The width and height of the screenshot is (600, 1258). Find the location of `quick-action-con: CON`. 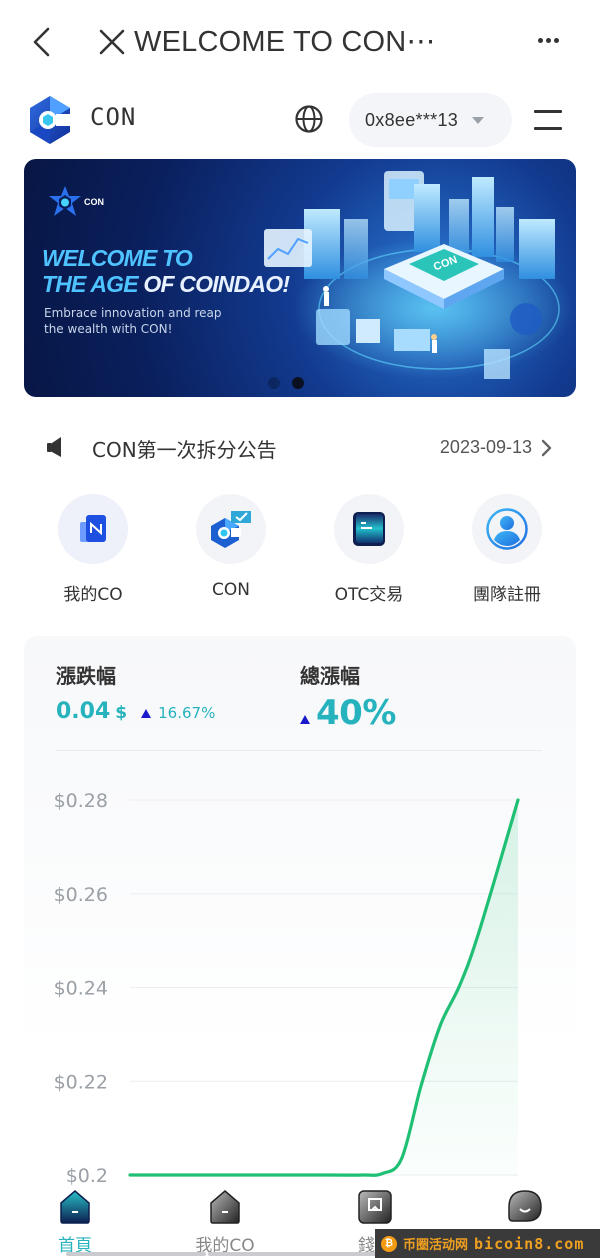

quick-action-con: CON is located at coordinates (231, 554).